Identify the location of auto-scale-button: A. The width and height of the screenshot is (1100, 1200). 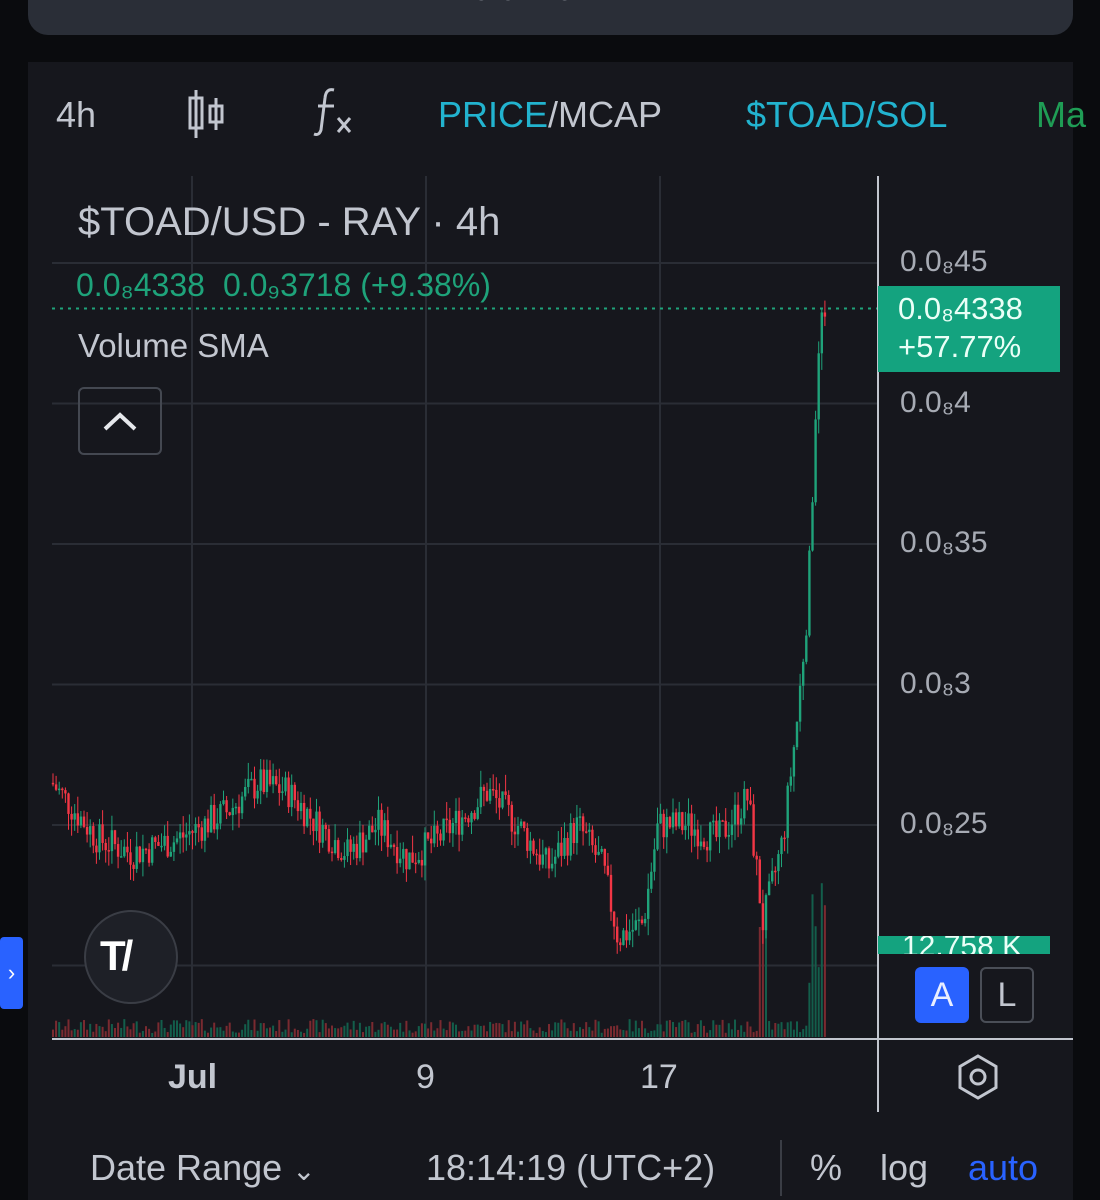
(942, 995).